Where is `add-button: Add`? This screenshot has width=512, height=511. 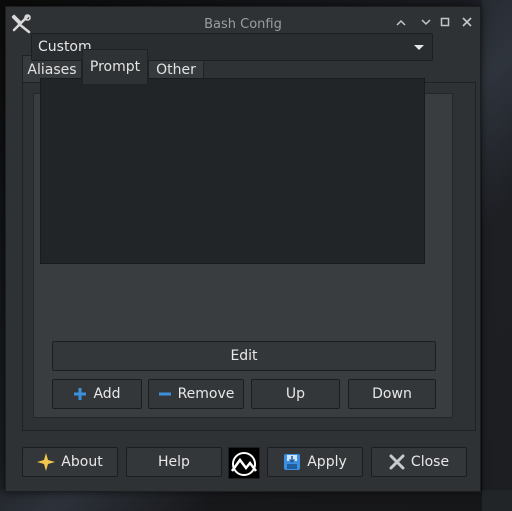 add-button: Add is located at coordinates (97, 394).